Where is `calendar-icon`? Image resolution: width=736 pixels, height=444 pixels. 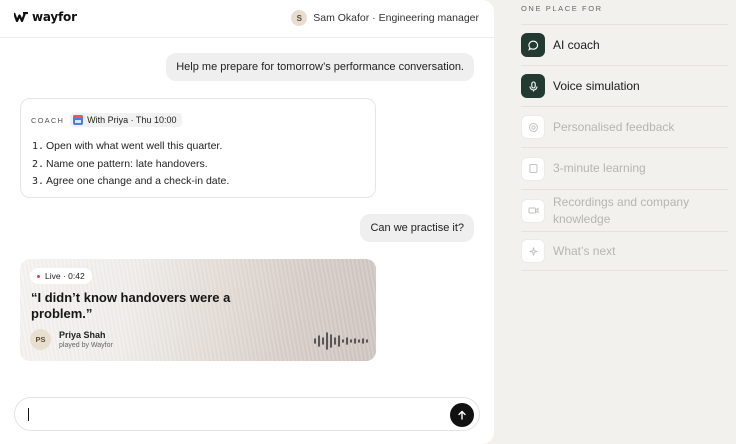
calendar-icon is located at coordinates (78, 120).